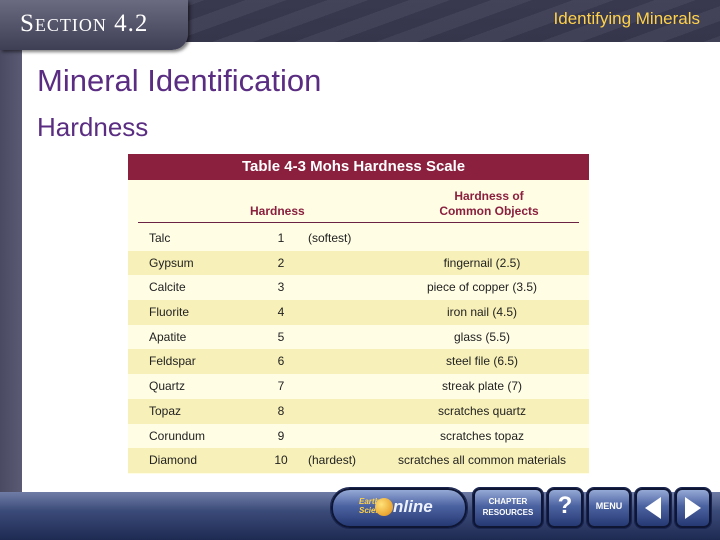  I want to click on column-header-objects-line2: Common Objects, so click(489, 211).